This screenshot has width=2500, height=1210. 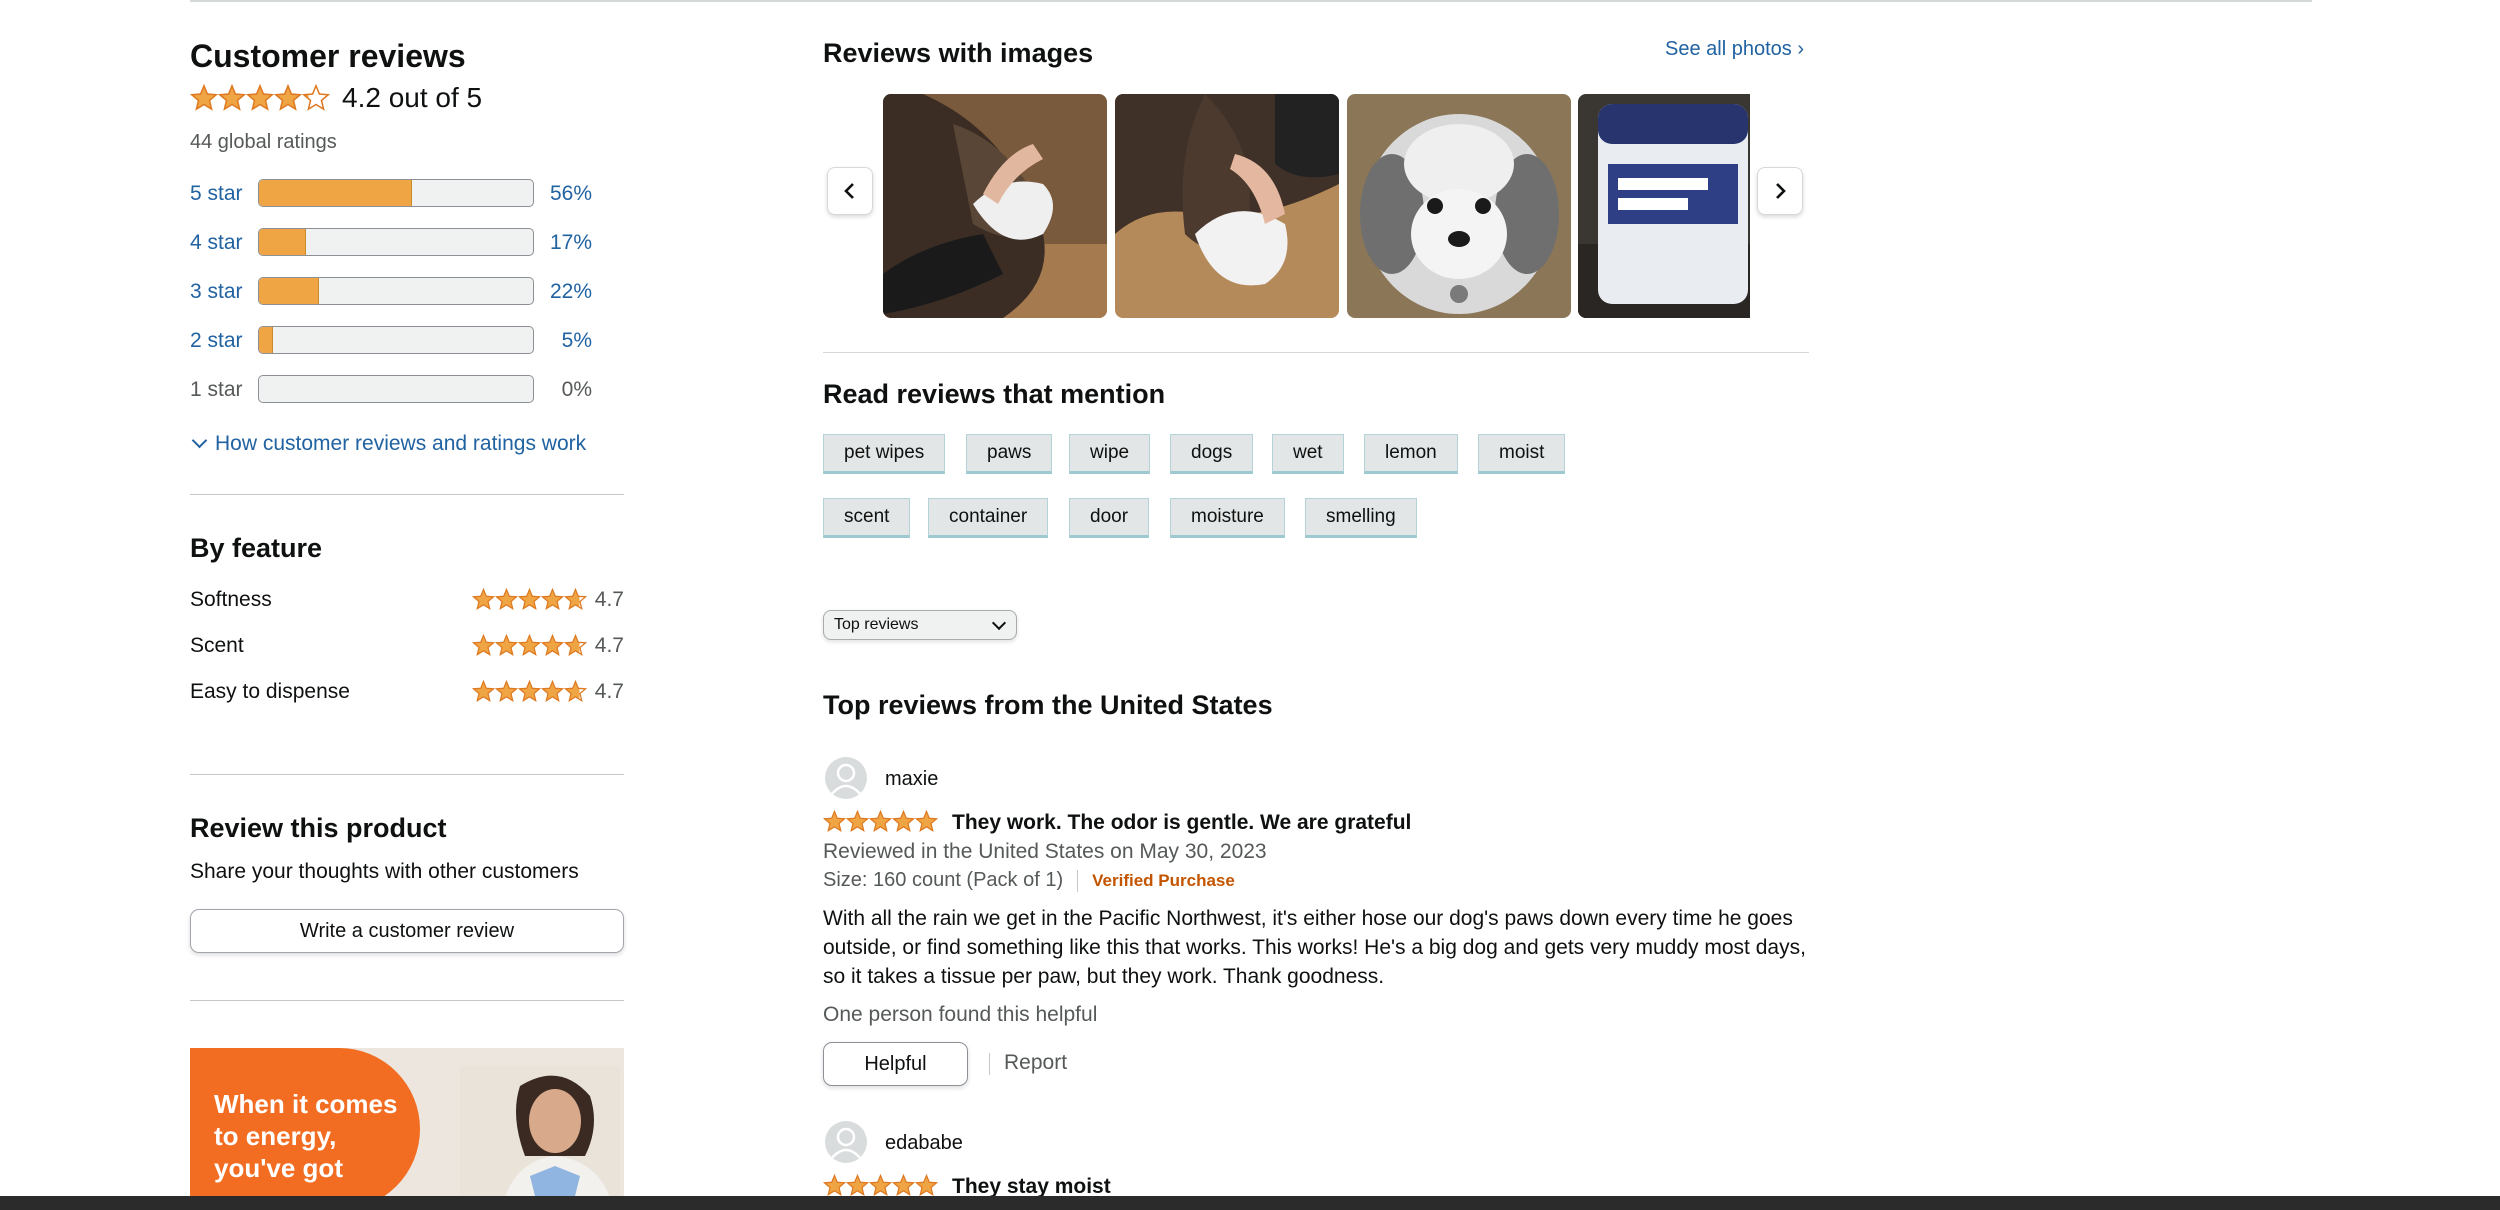 I want to click on mention-chip: container, so click(x=988, y=518).